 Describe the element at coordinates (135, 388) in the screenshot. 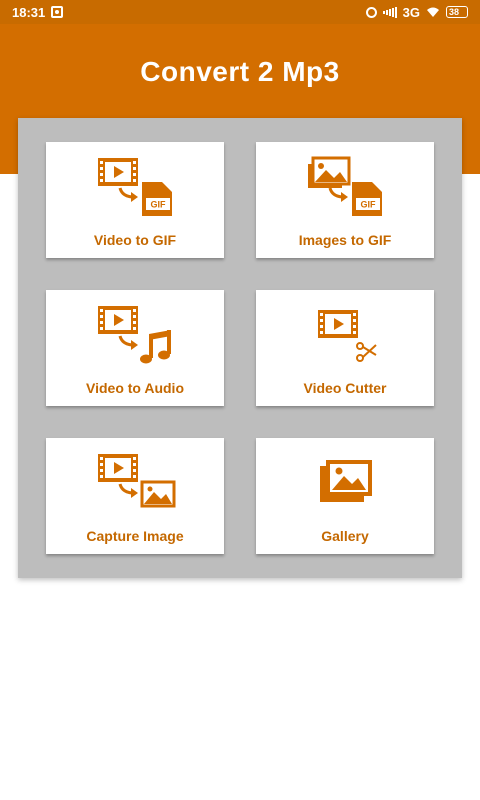

I see `tile-label: Video to Audio` at that location.